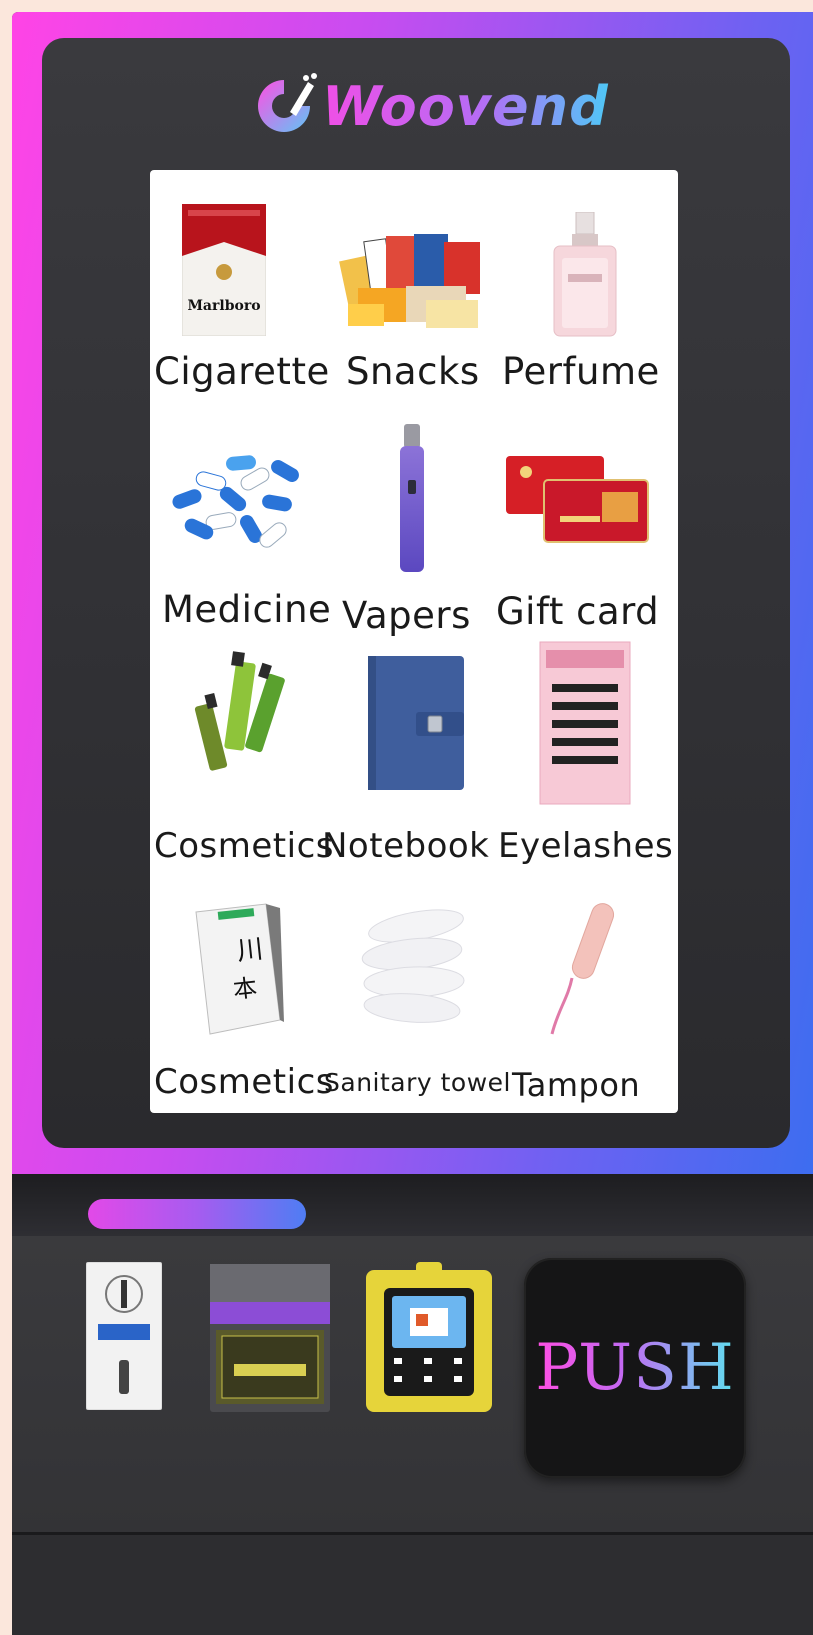  What do you see at coordinates (223, 306) in the screenshot?
I see `pack-brand-text: Marlboro` at bounding box center [223, 306].